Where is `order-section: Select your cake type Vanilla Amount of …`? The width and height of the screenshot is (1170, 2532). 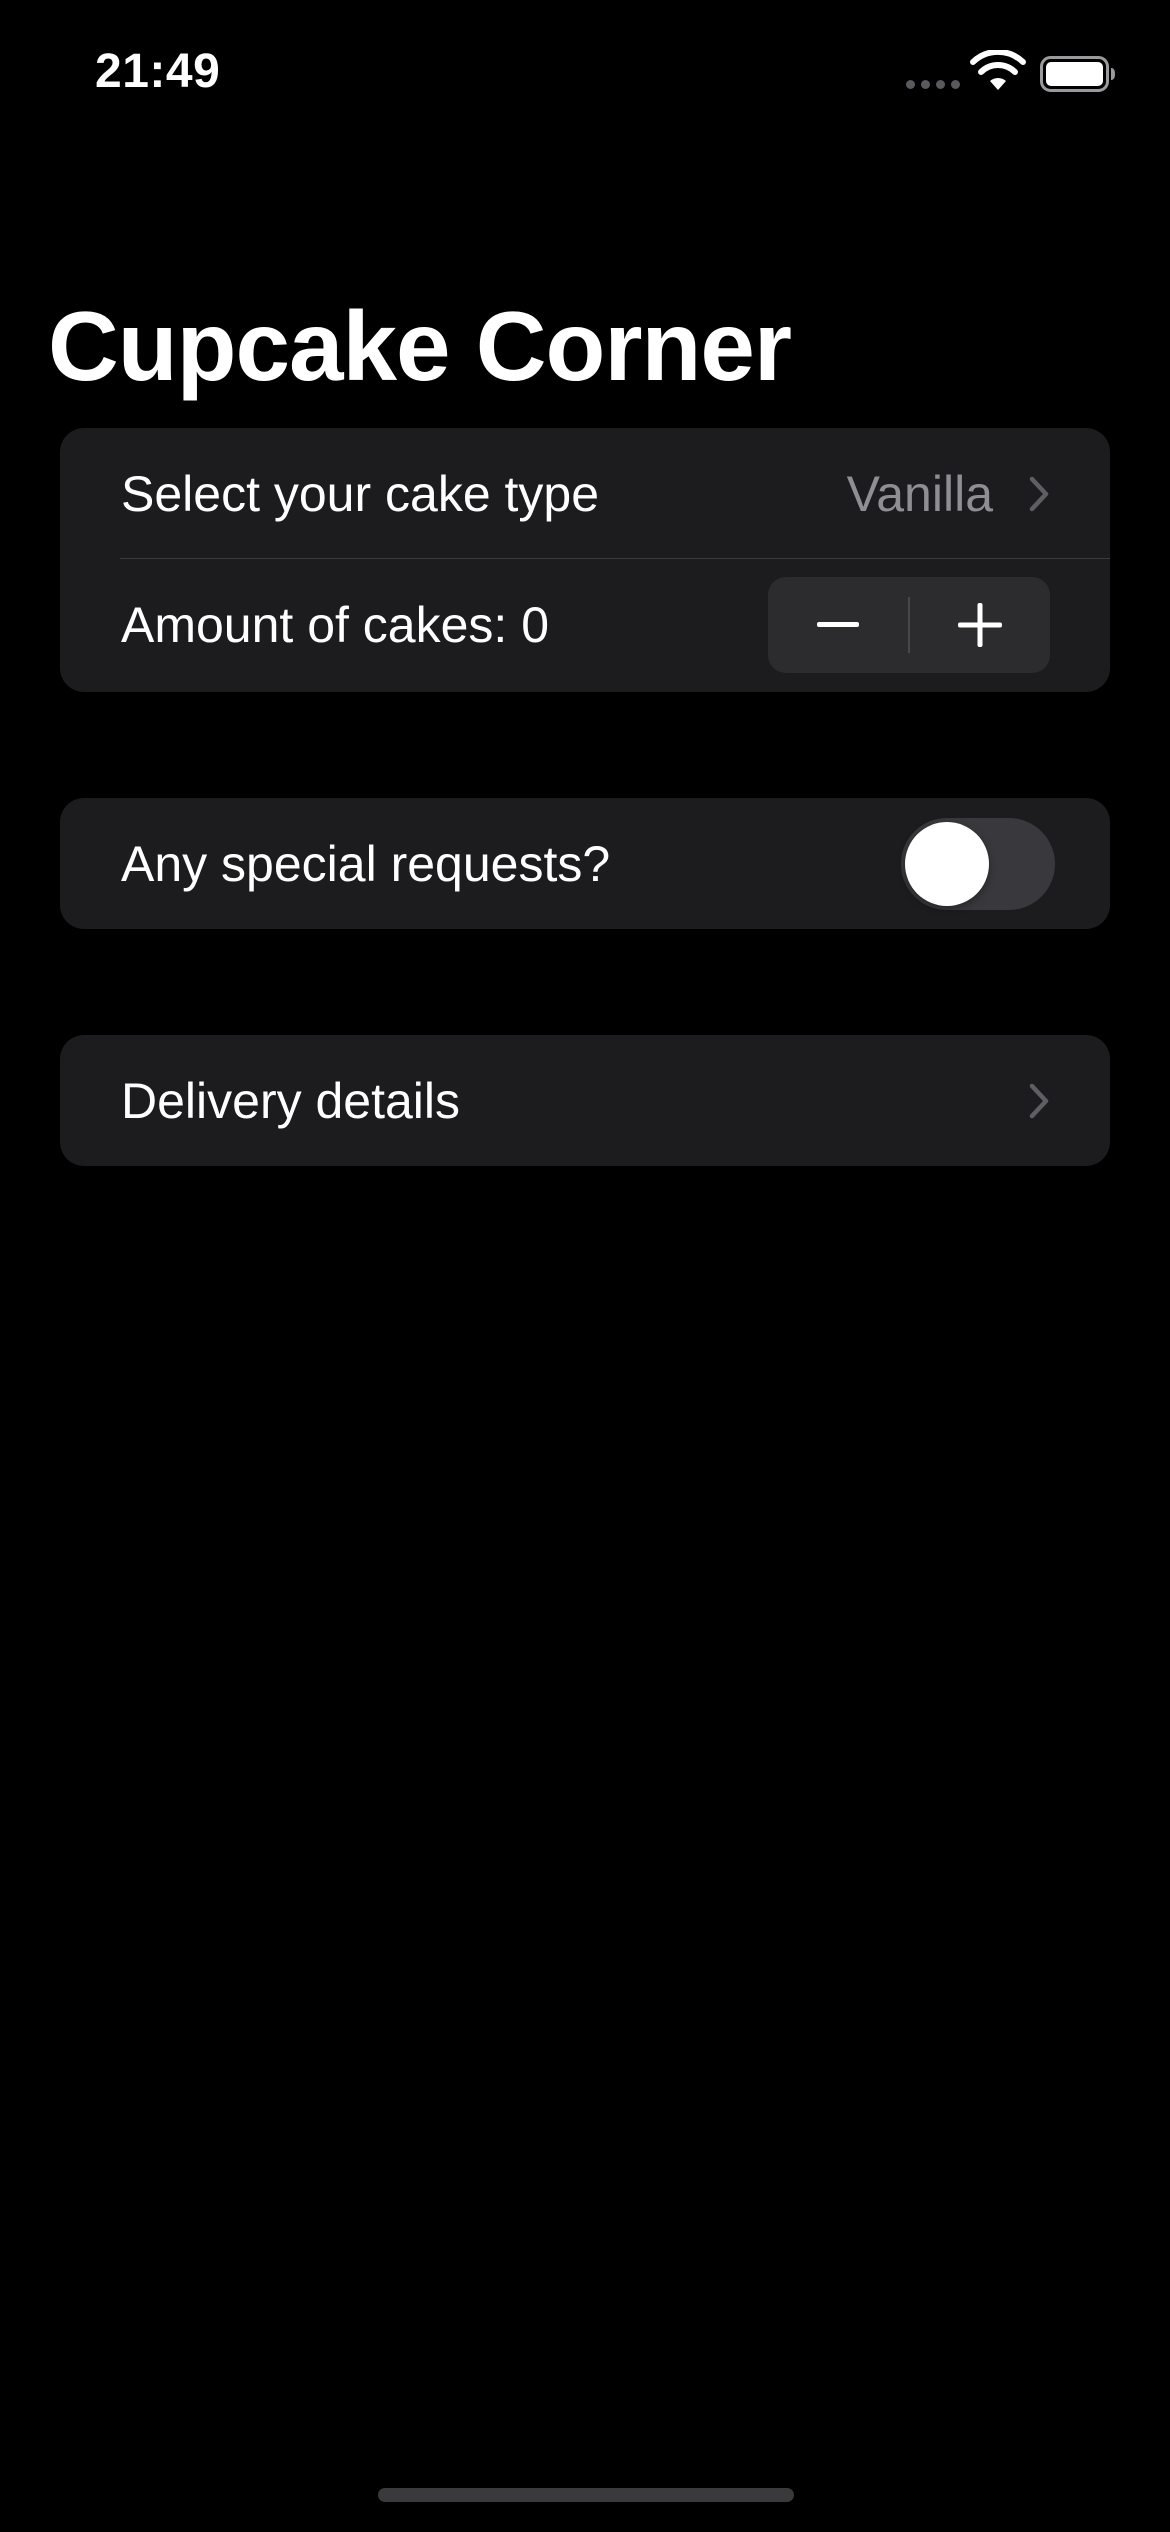
order-section: Select your cake type Vanilla Amount of … is located at coordinates (585, 560).